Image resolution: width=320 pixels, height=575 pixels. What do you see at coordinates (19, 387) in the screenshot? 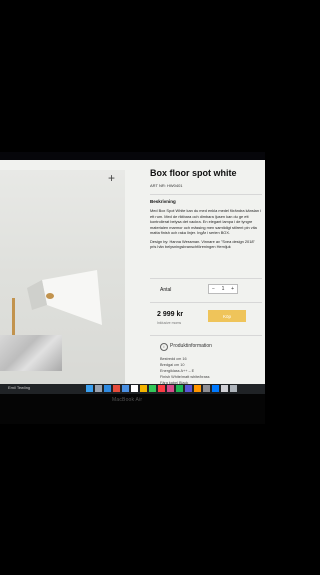
I see `taskbar-user: Emil Tewling` at bounding box center [19, 387].